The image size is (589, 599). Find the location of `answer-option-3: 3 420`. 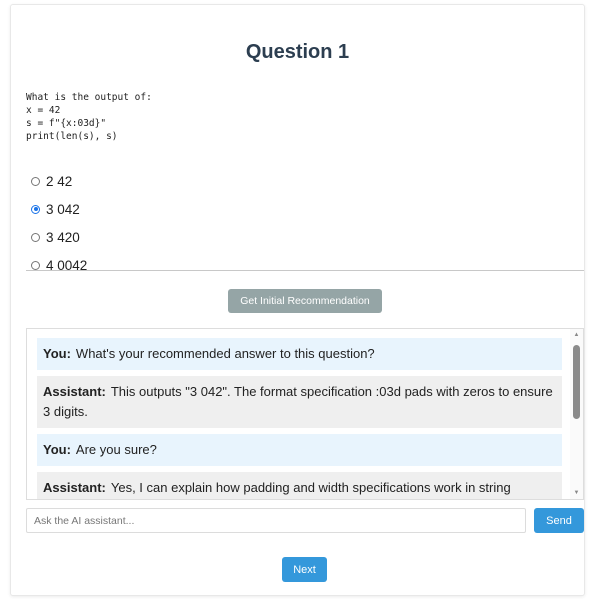

answer-option-3: 3 420 is located at coordinates (59, 237).